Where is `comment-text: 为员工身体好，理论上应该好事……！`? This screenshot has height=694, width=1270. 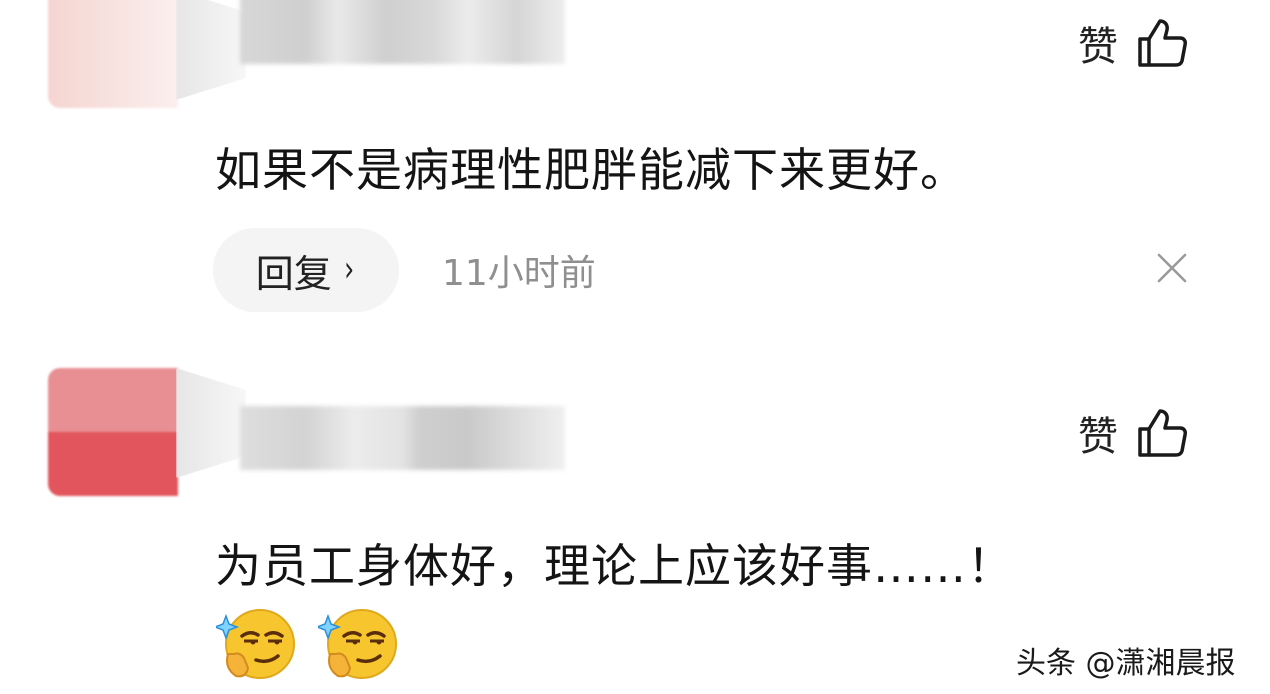 comment-text: 为员工身体好，理论上应该好事……！ is located at coordinates (614, 566).